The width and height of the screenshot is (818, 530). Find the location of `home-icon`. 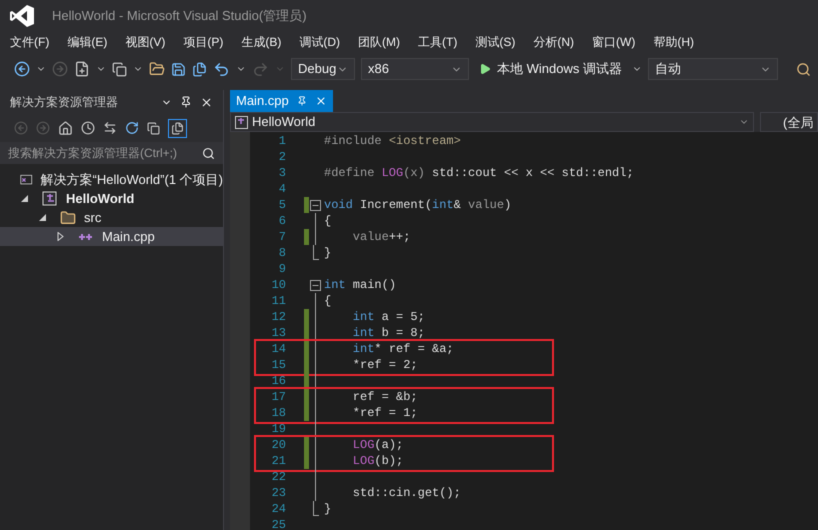

home-icon is located at coordinates (65, 128).